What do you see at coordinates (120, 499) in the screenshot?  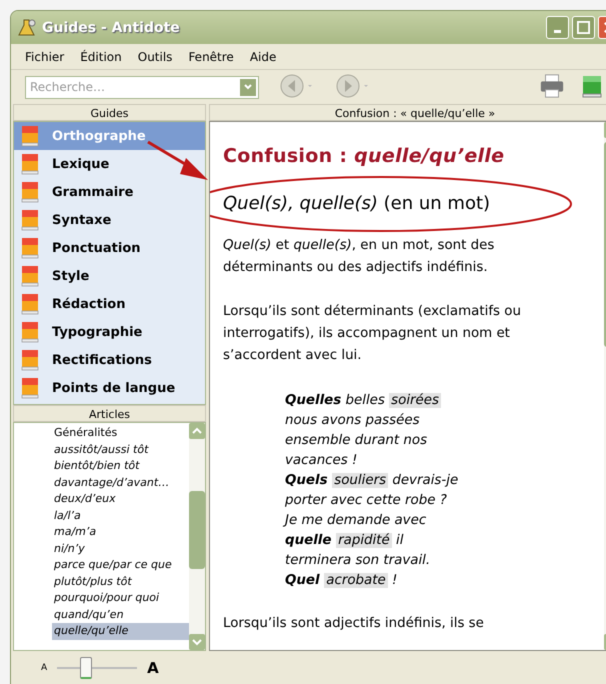 I see `article-item: deux/d’eux` at bounding box center [120, 499].